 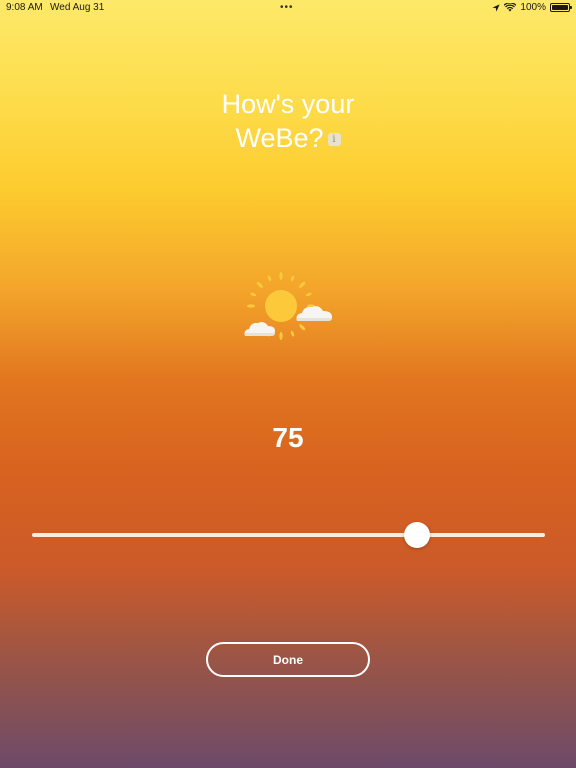 What do you see at coordinates (288, 437) in the screenshot?
I see `wellbeing-value: 75` at bounding box center [288, 437].